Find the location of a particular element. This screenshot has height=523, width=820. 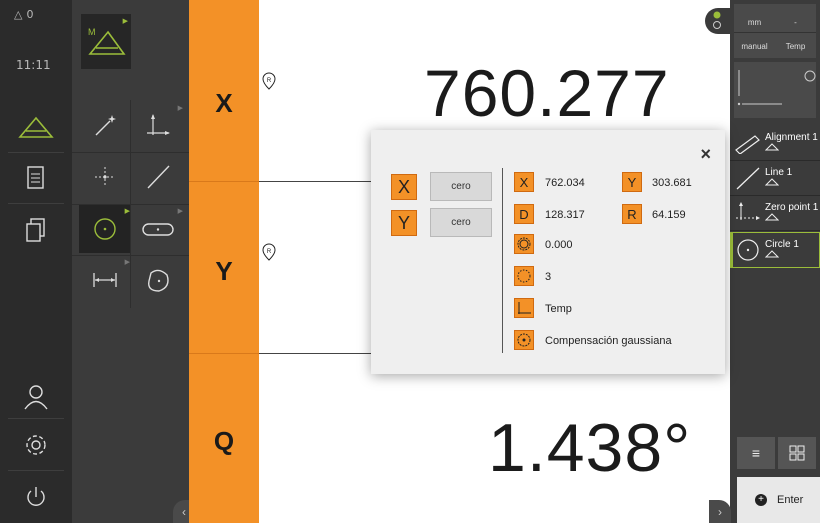

list-view-button: ≡ is located at coordinates (756, 453).